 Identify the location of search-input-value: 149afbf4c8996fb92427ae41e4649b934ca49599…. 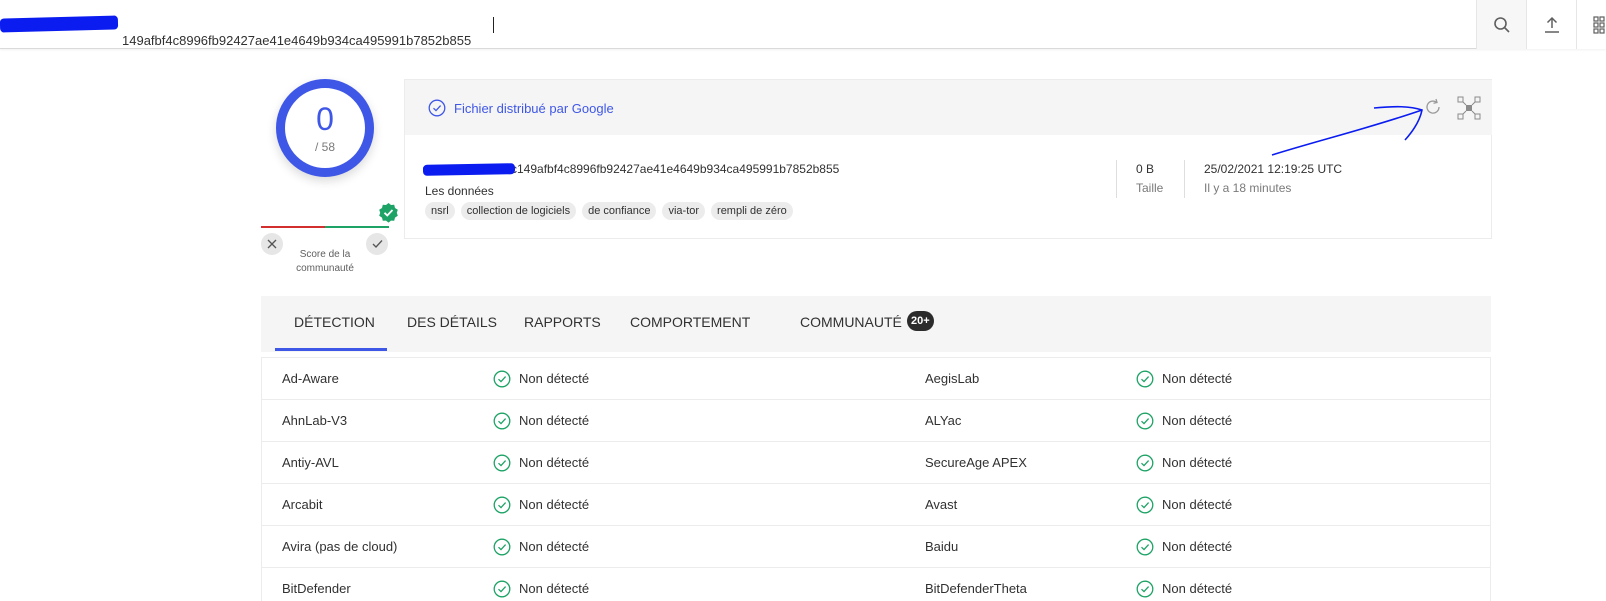
(297, 40).